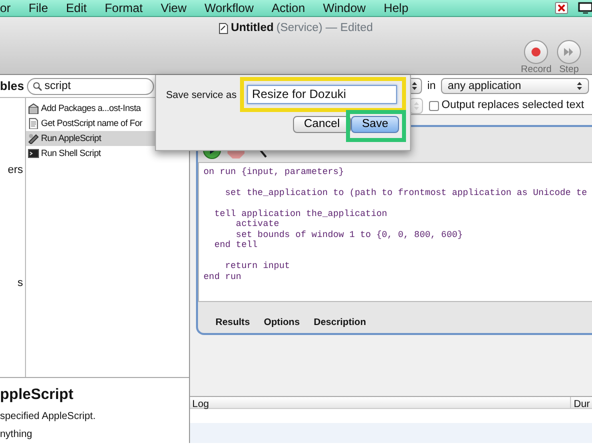 This screenshot has width=592, height=444. What do you see at coordinates (76, 8) in the screenshot?
I see `menu-item: Edit` at bounding box center [76, 8].